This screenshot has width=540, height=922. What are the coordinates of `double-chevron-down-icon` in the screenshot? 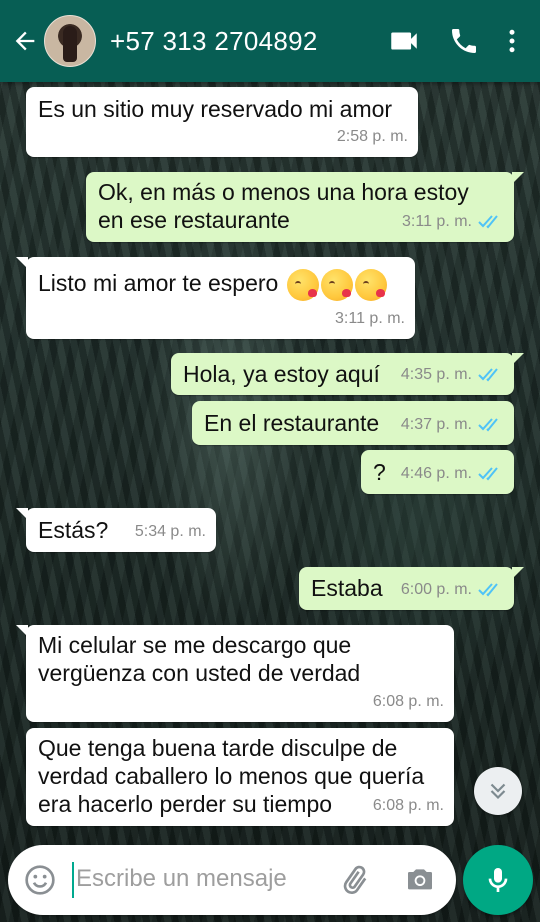 It's located at (498, 791).